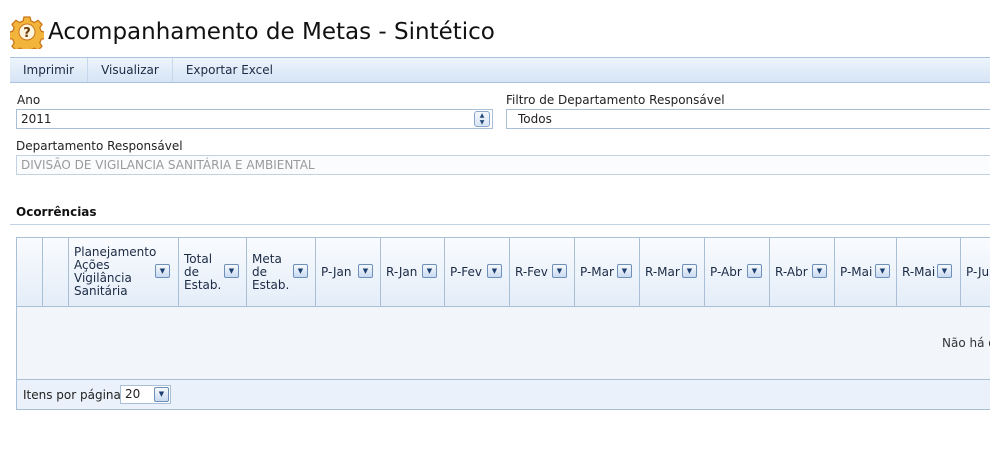  I want to click on column-header-p-fev: P-Fev ▼, so click(477, 272).